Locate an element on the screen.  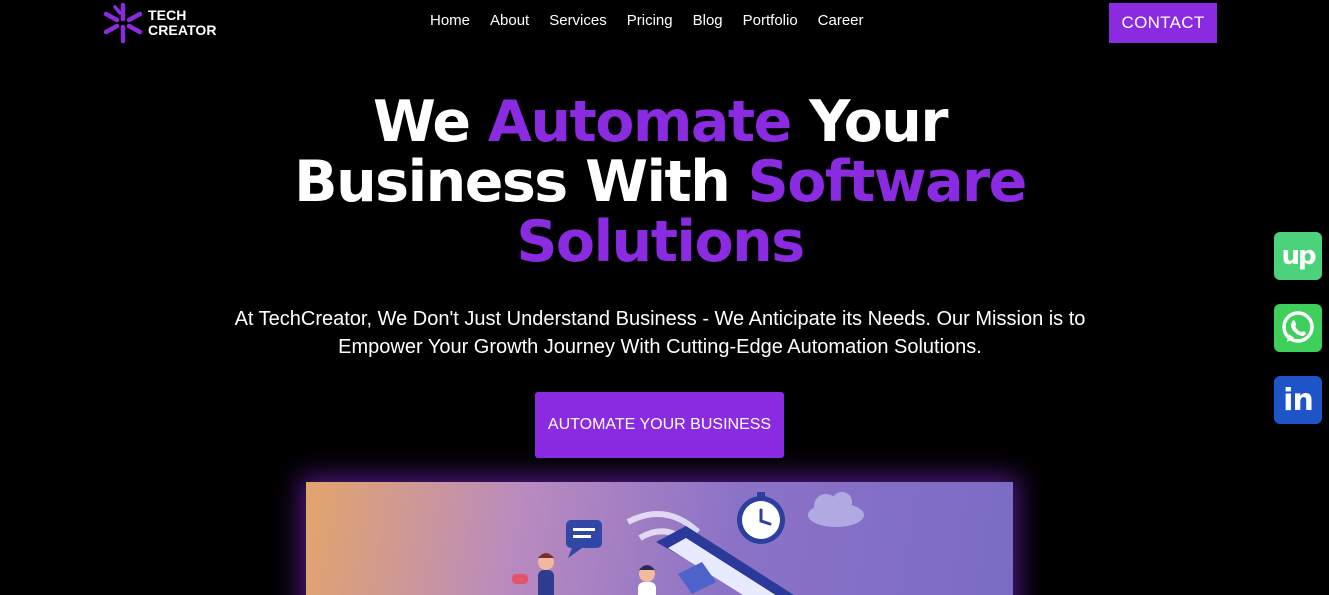
chat-bubble-icon is located at coordinates (584, 539).